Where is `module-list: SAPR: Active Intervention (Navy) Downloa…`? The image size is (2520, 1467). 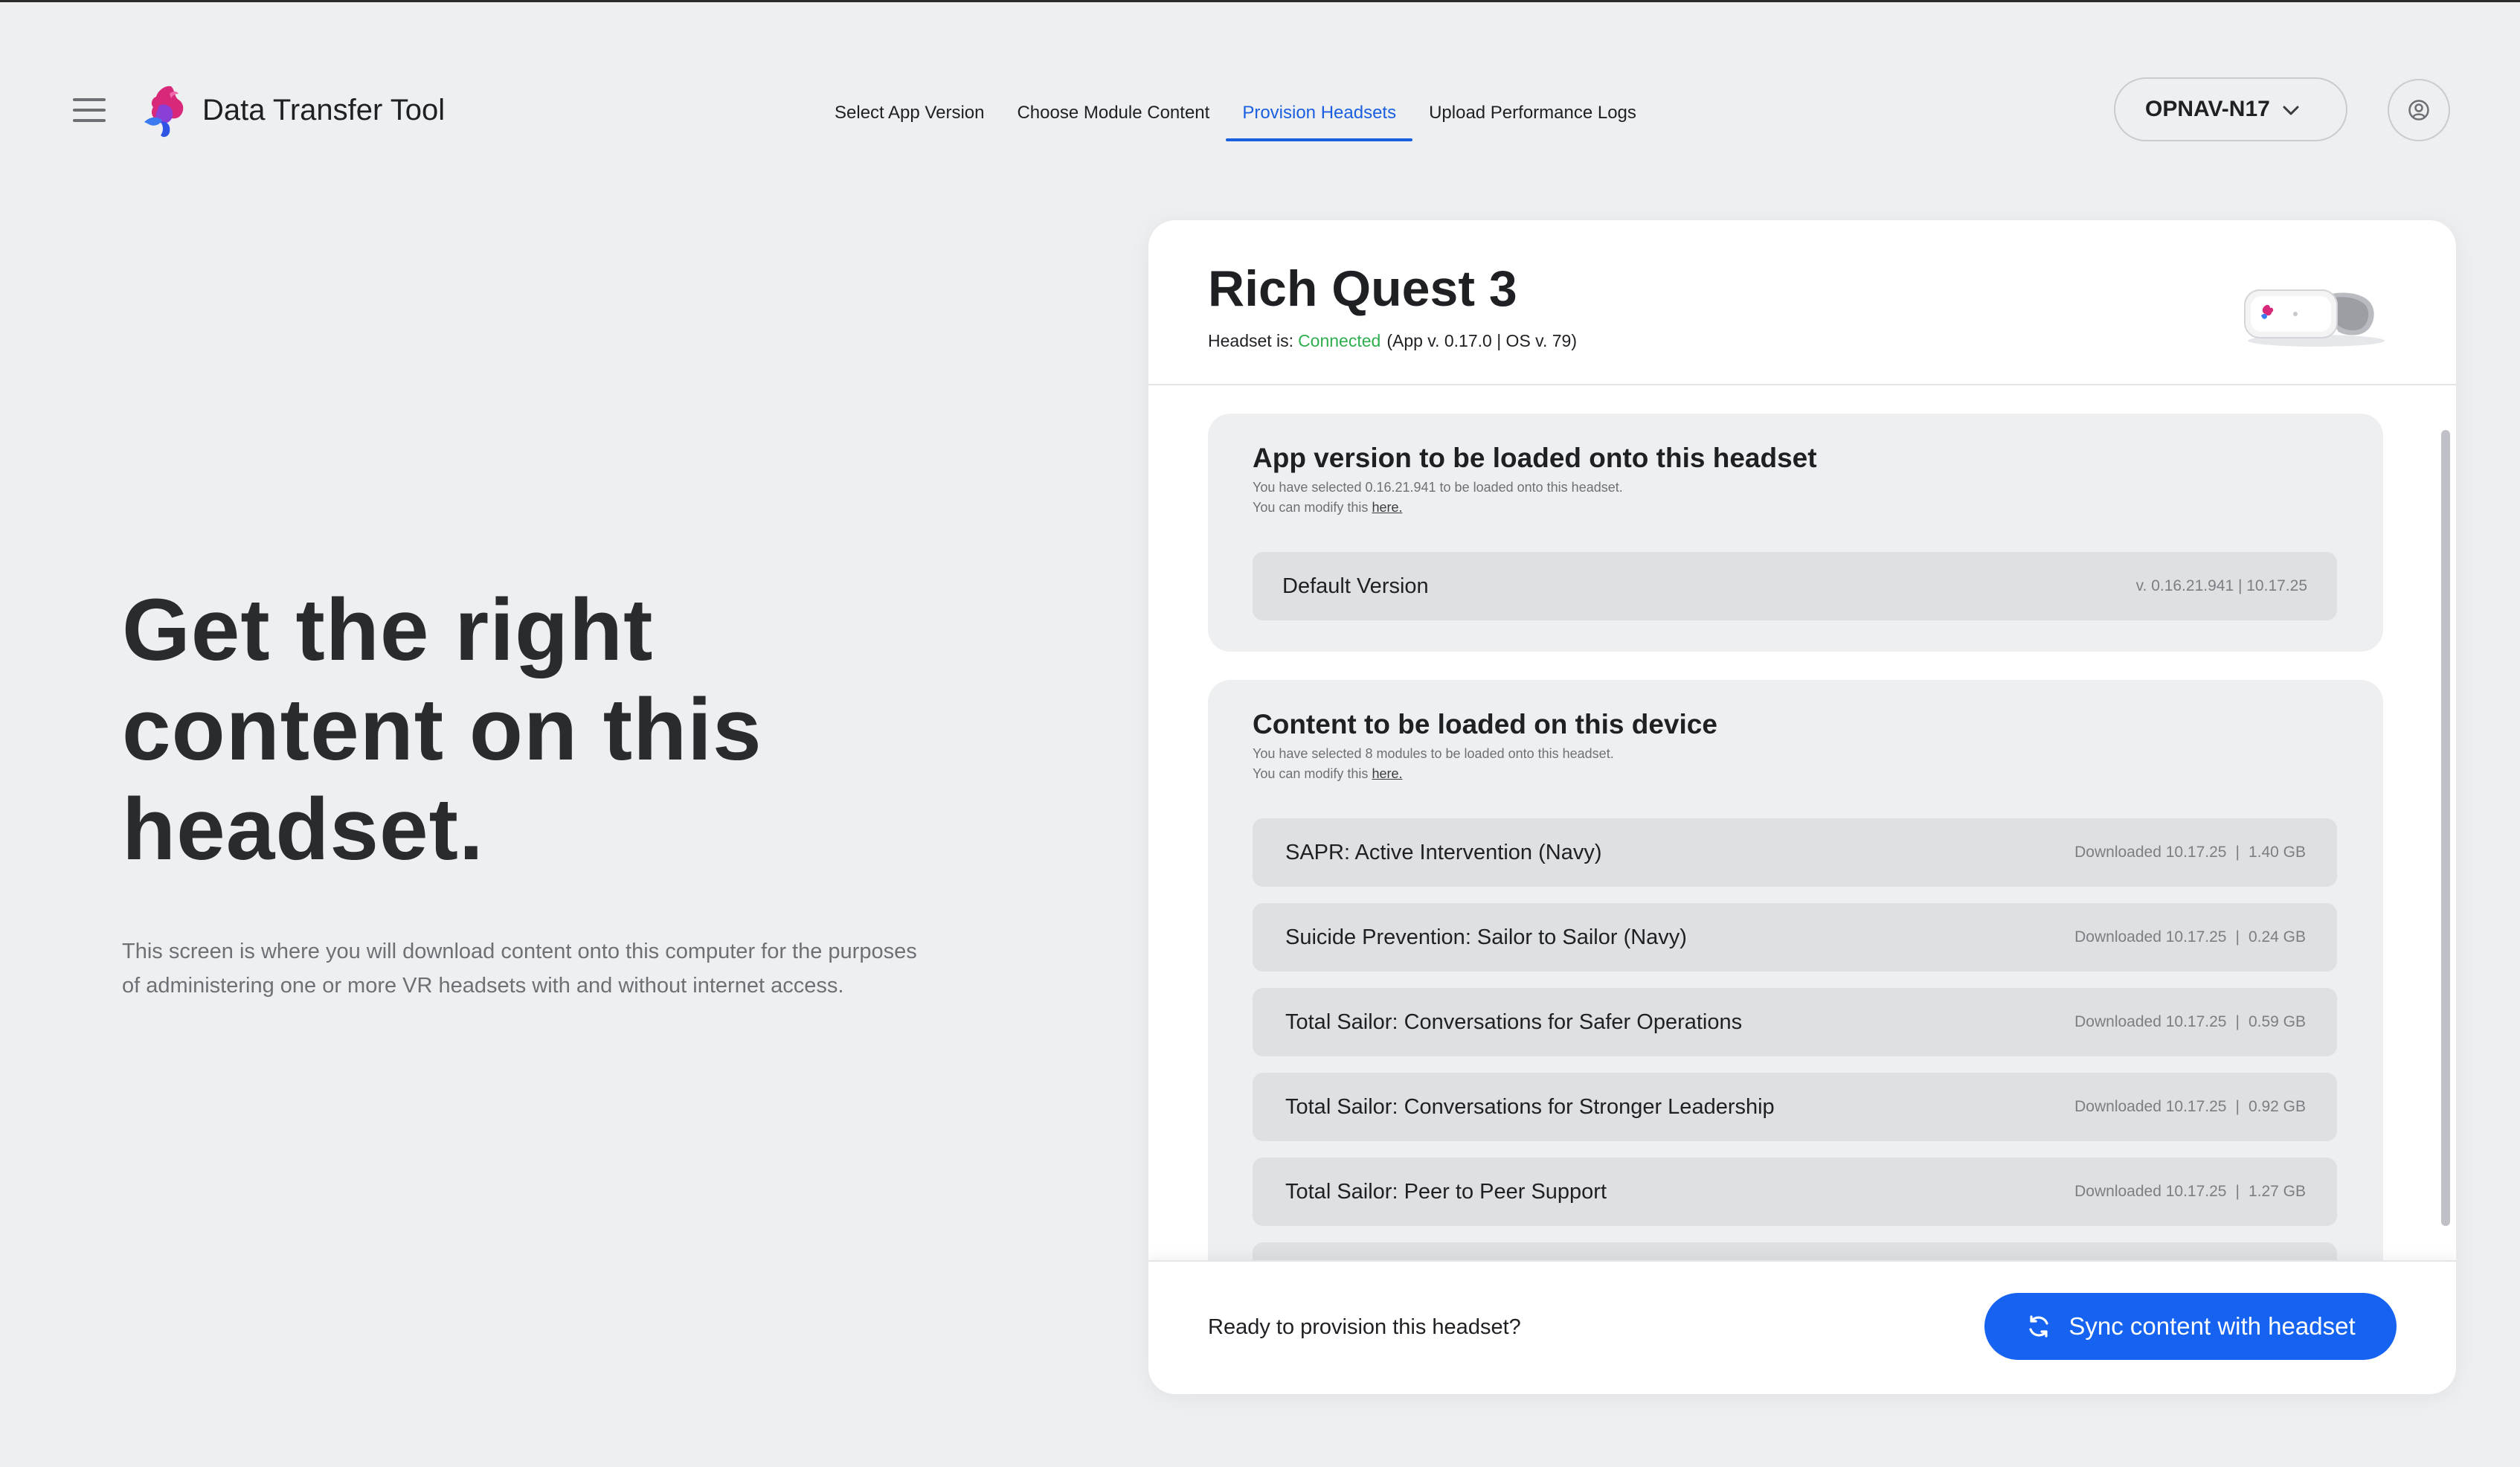 module-list: SAPR: Active Intervention (Navy) Downloa… is located at coordinates (1795, 1072).